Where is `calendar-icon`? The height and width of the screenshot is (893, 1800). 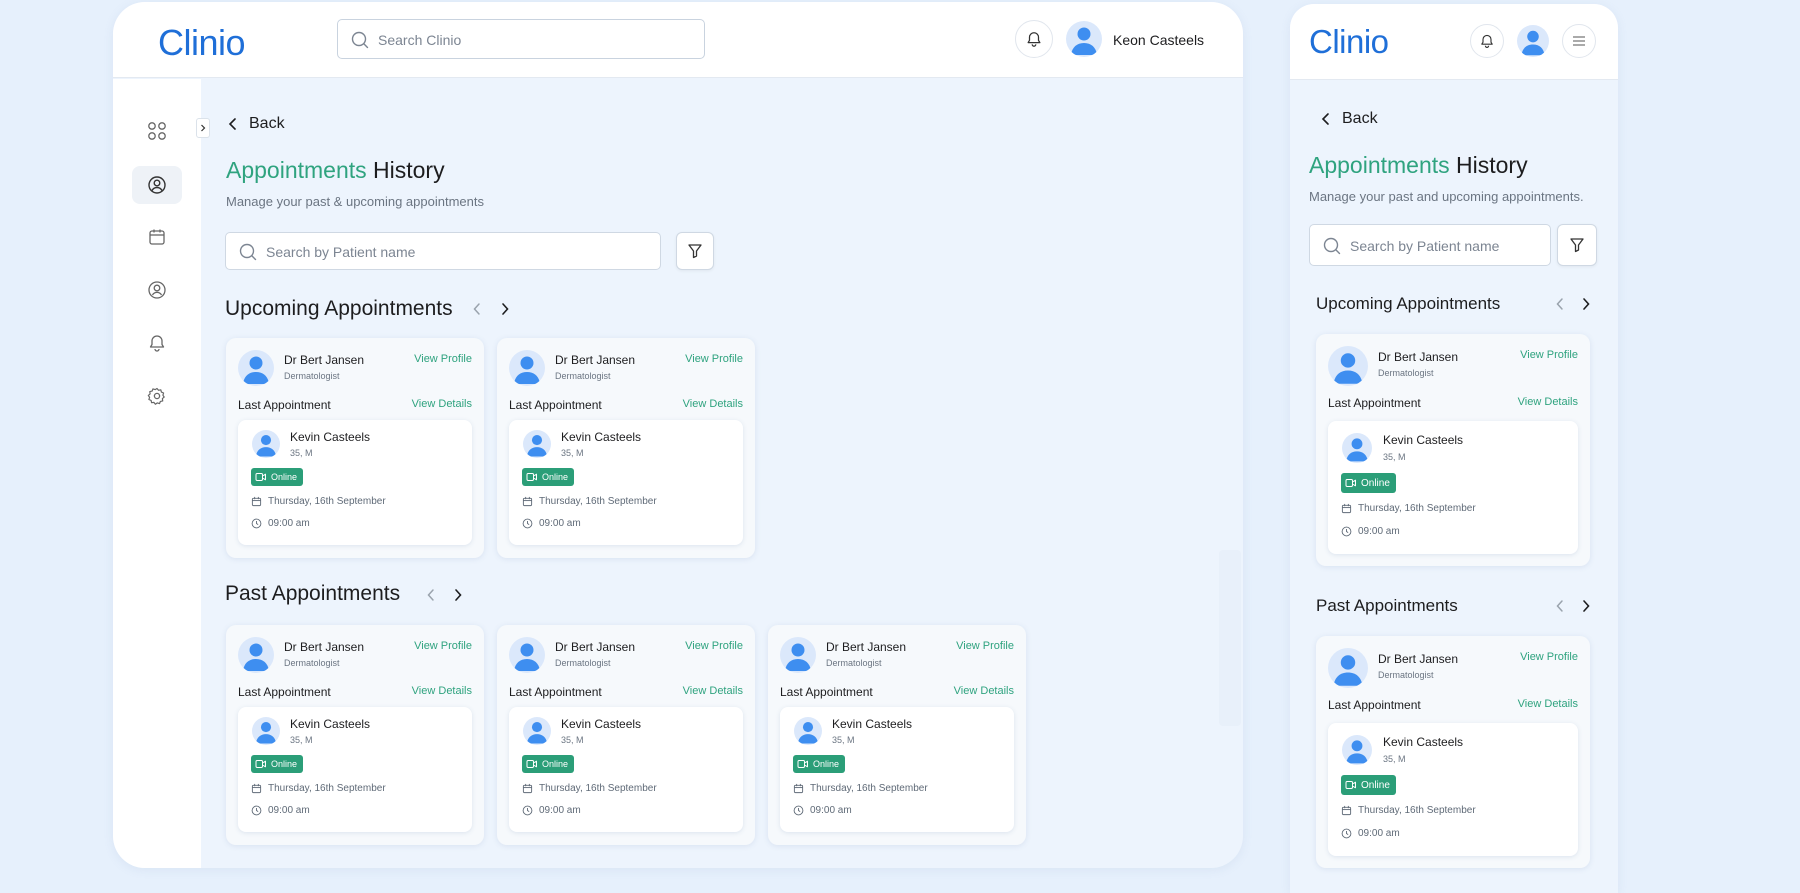
calendar-icon is located at coordinates (1346, 810).